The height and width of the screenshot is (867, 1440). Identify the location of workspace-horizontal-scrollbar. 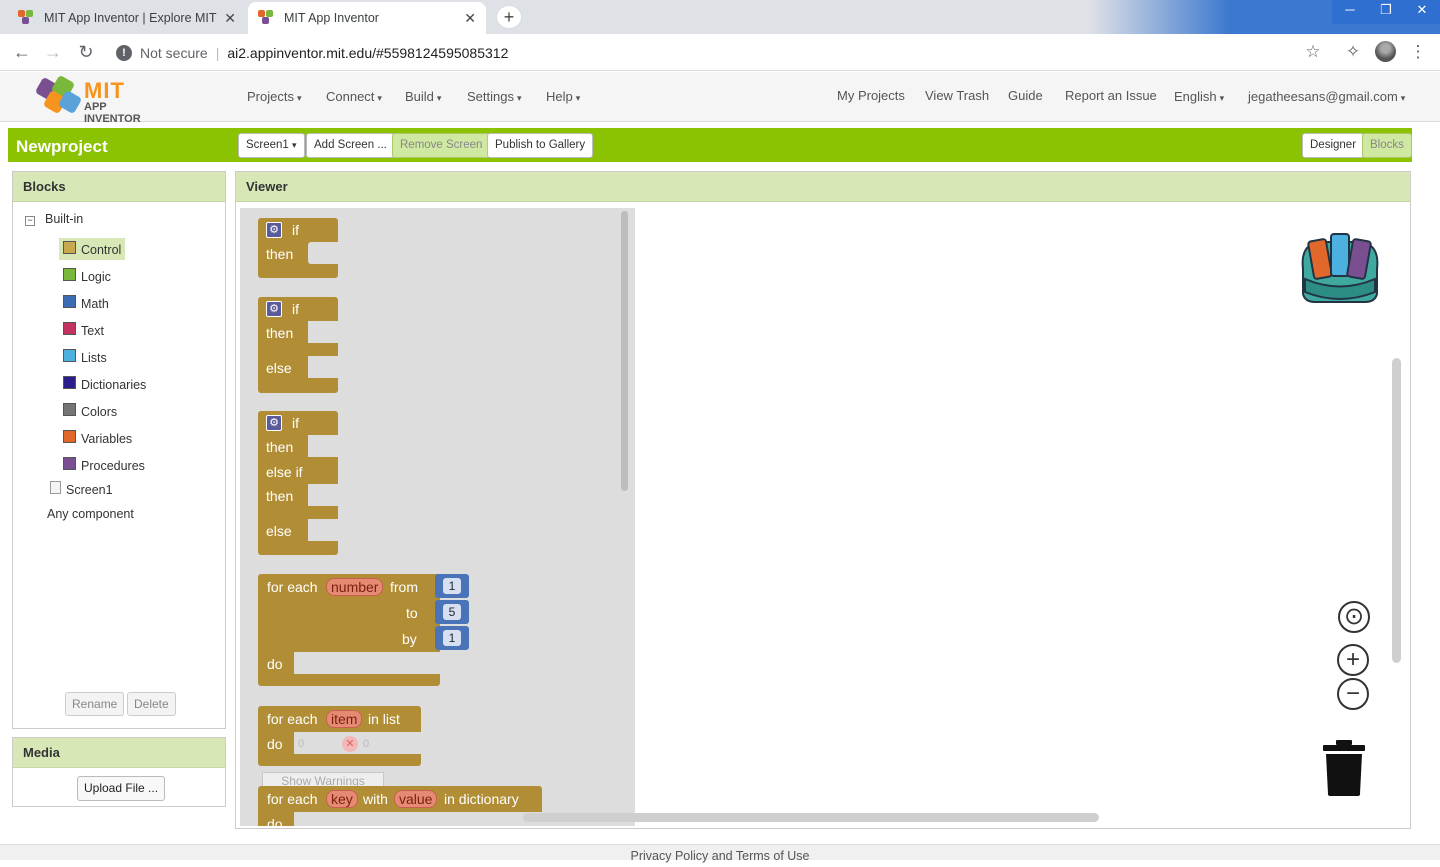
(811, 817).